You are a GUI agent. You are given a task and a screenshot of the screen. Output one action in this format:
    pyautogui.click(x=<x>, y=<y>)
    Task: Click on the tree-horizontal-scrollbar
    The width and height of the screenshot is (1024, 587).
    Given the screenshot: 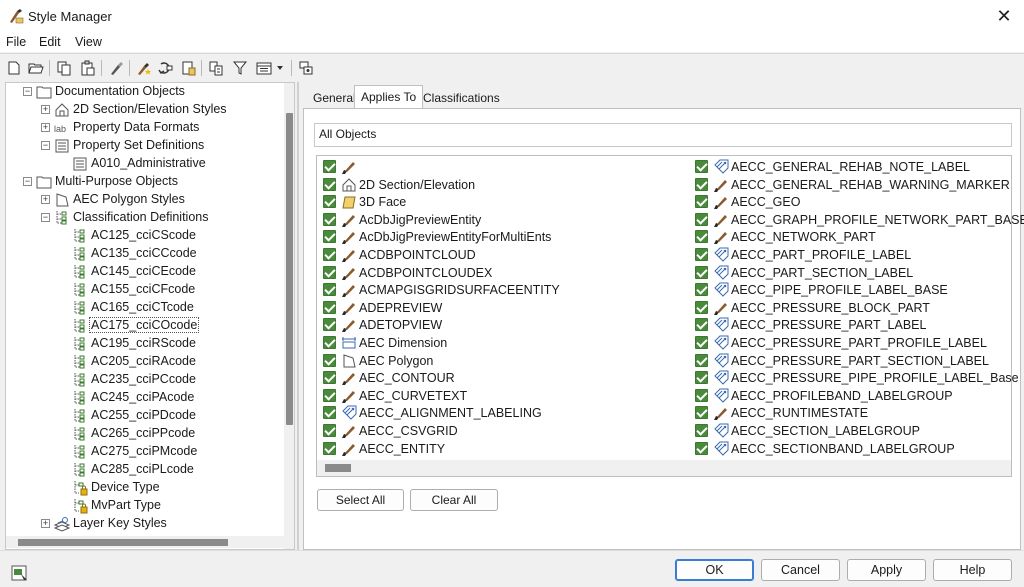 What is the action you would take?
    pyautogui.click(x=145, y=542)
    